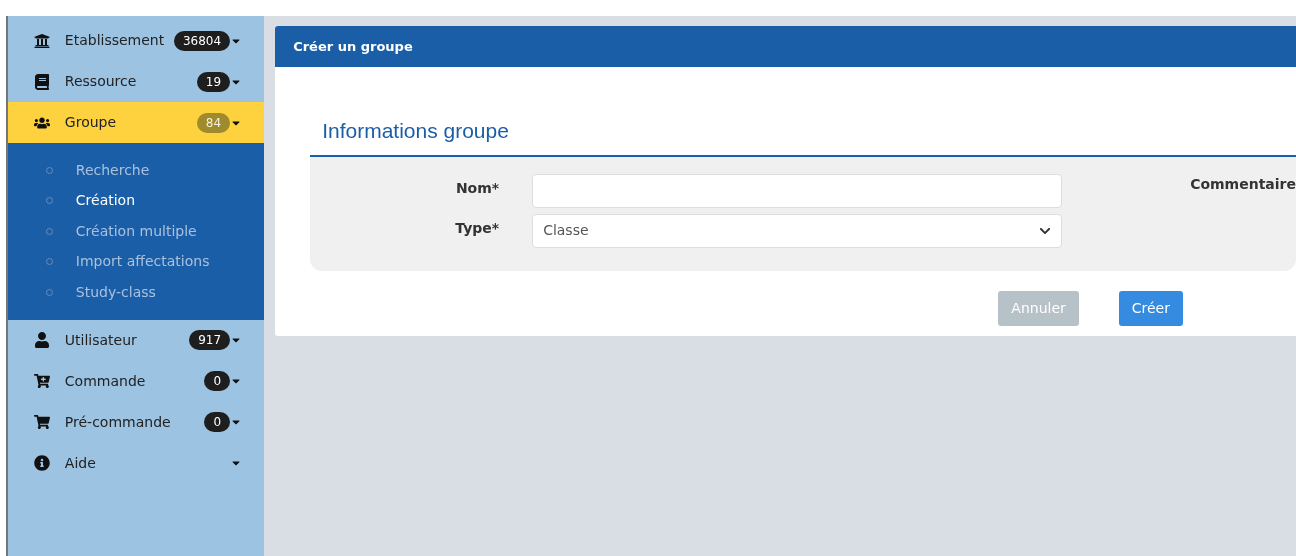  What do you see at coordinates (136, 292) in the screenshot?
I see `submenu-item: Study-class` at bounding box center [136, 292].